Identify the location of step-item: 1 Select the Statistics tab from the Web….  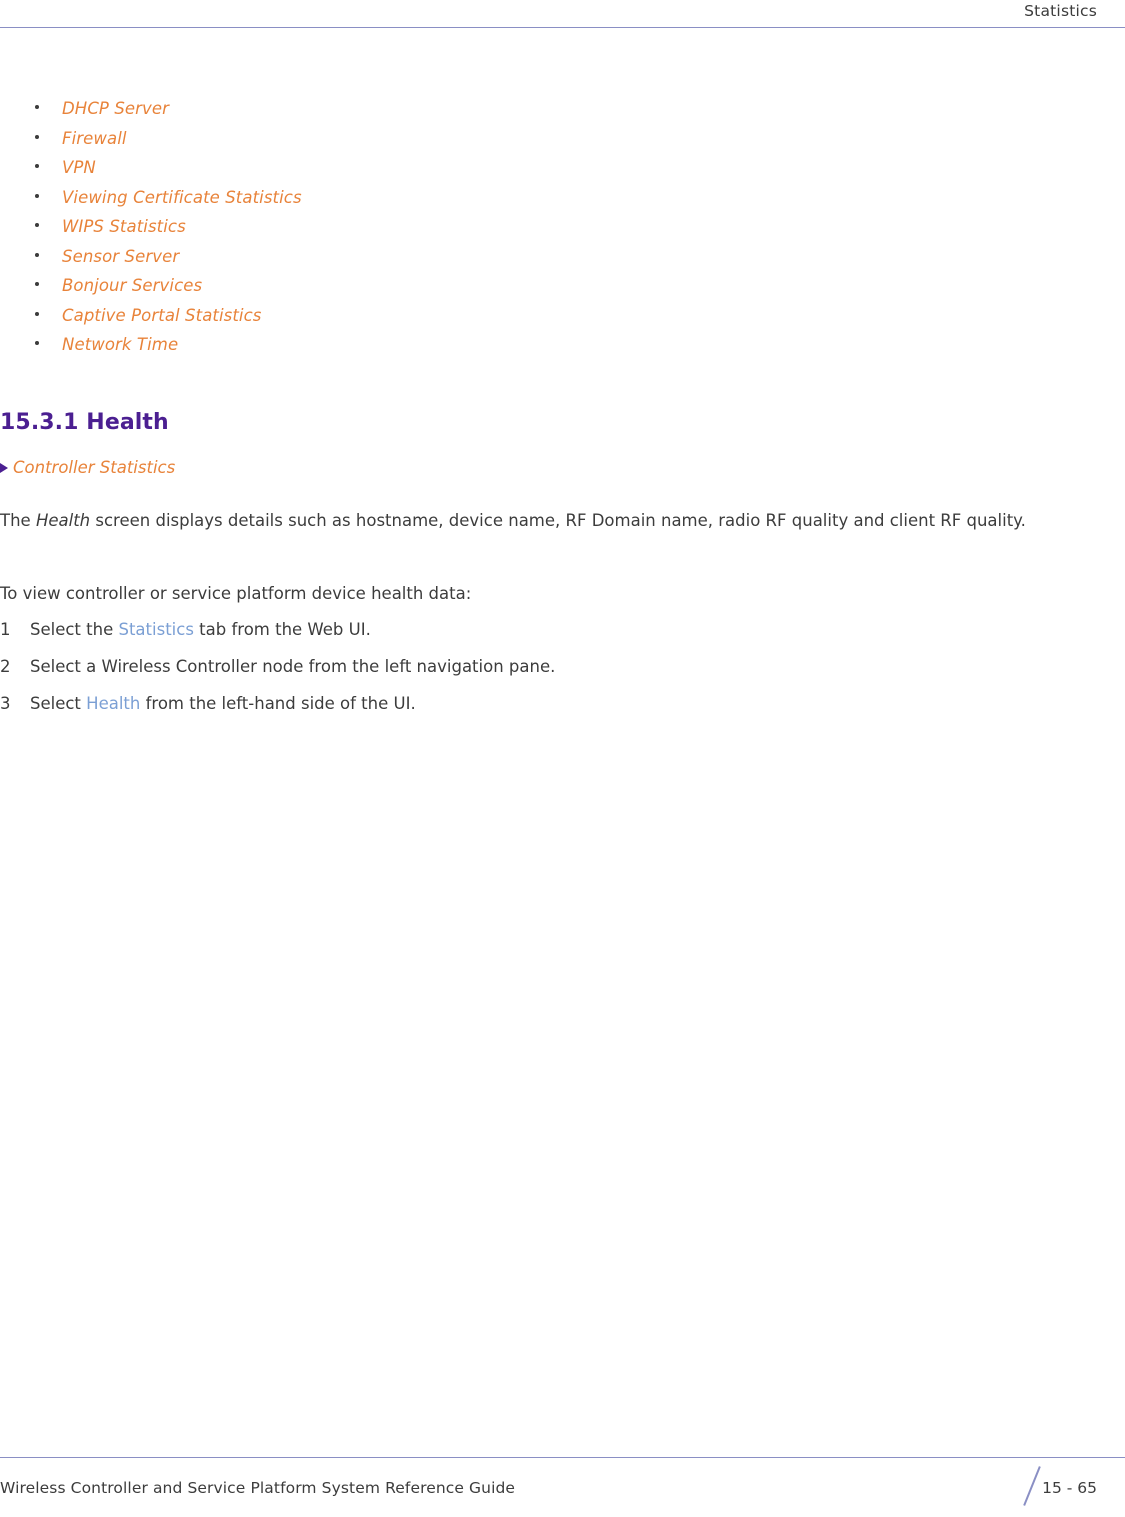
(450, 636).